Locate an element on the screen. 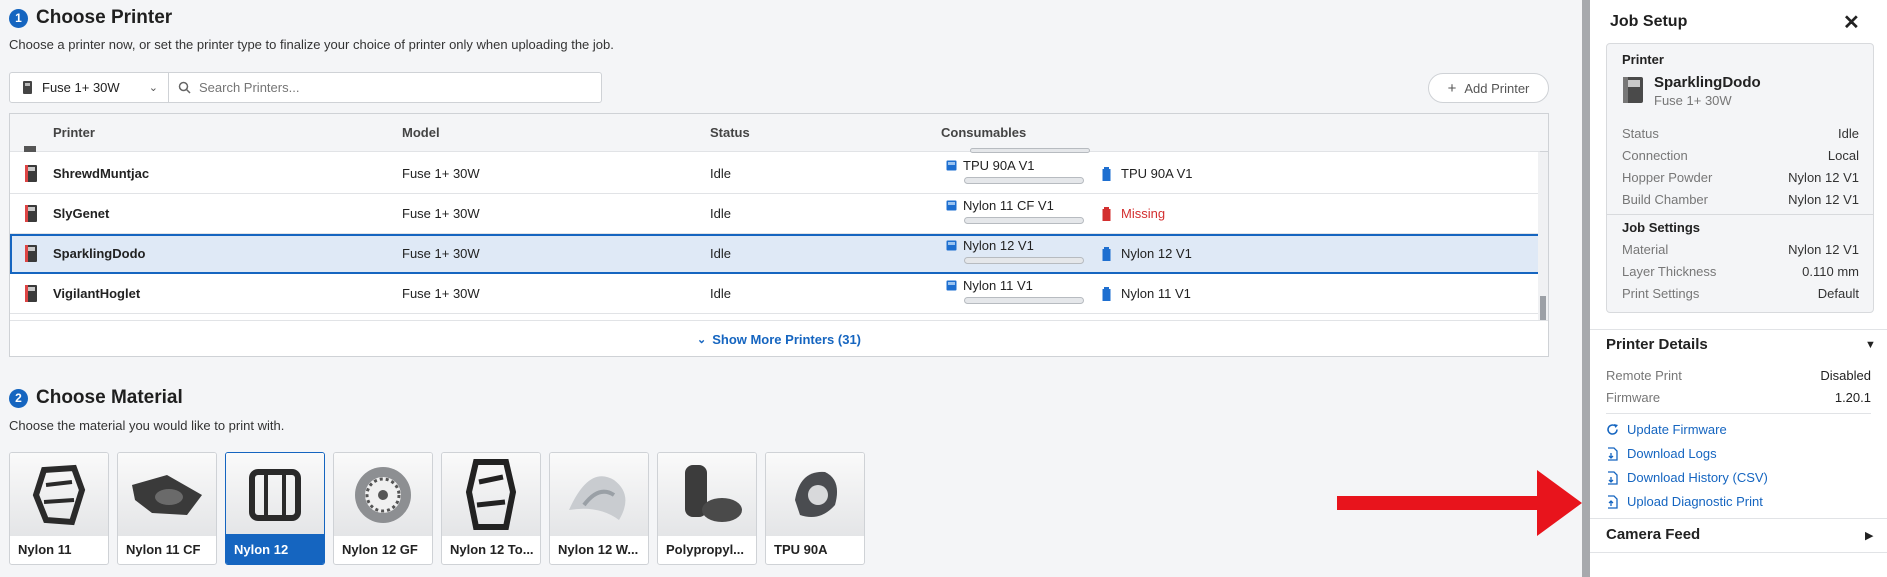 Image resolution: width=1887 pixels, height=577 pixels. red-arrow-annotation is located at coordinates (1459, 503).